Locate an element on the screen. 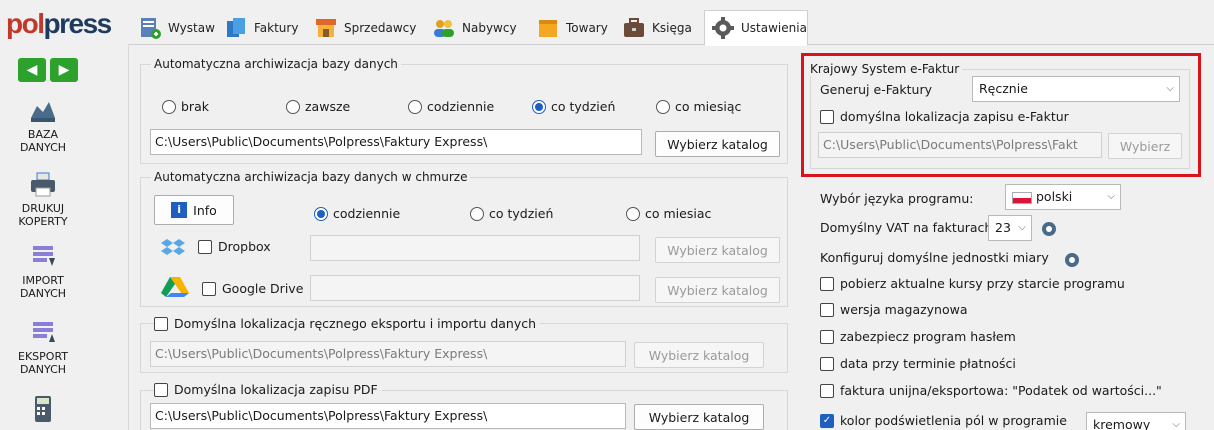 Image resolution: width=1214 pixels, height=430 pixels. next-button: ▶ is located at coordinates (64, 70).